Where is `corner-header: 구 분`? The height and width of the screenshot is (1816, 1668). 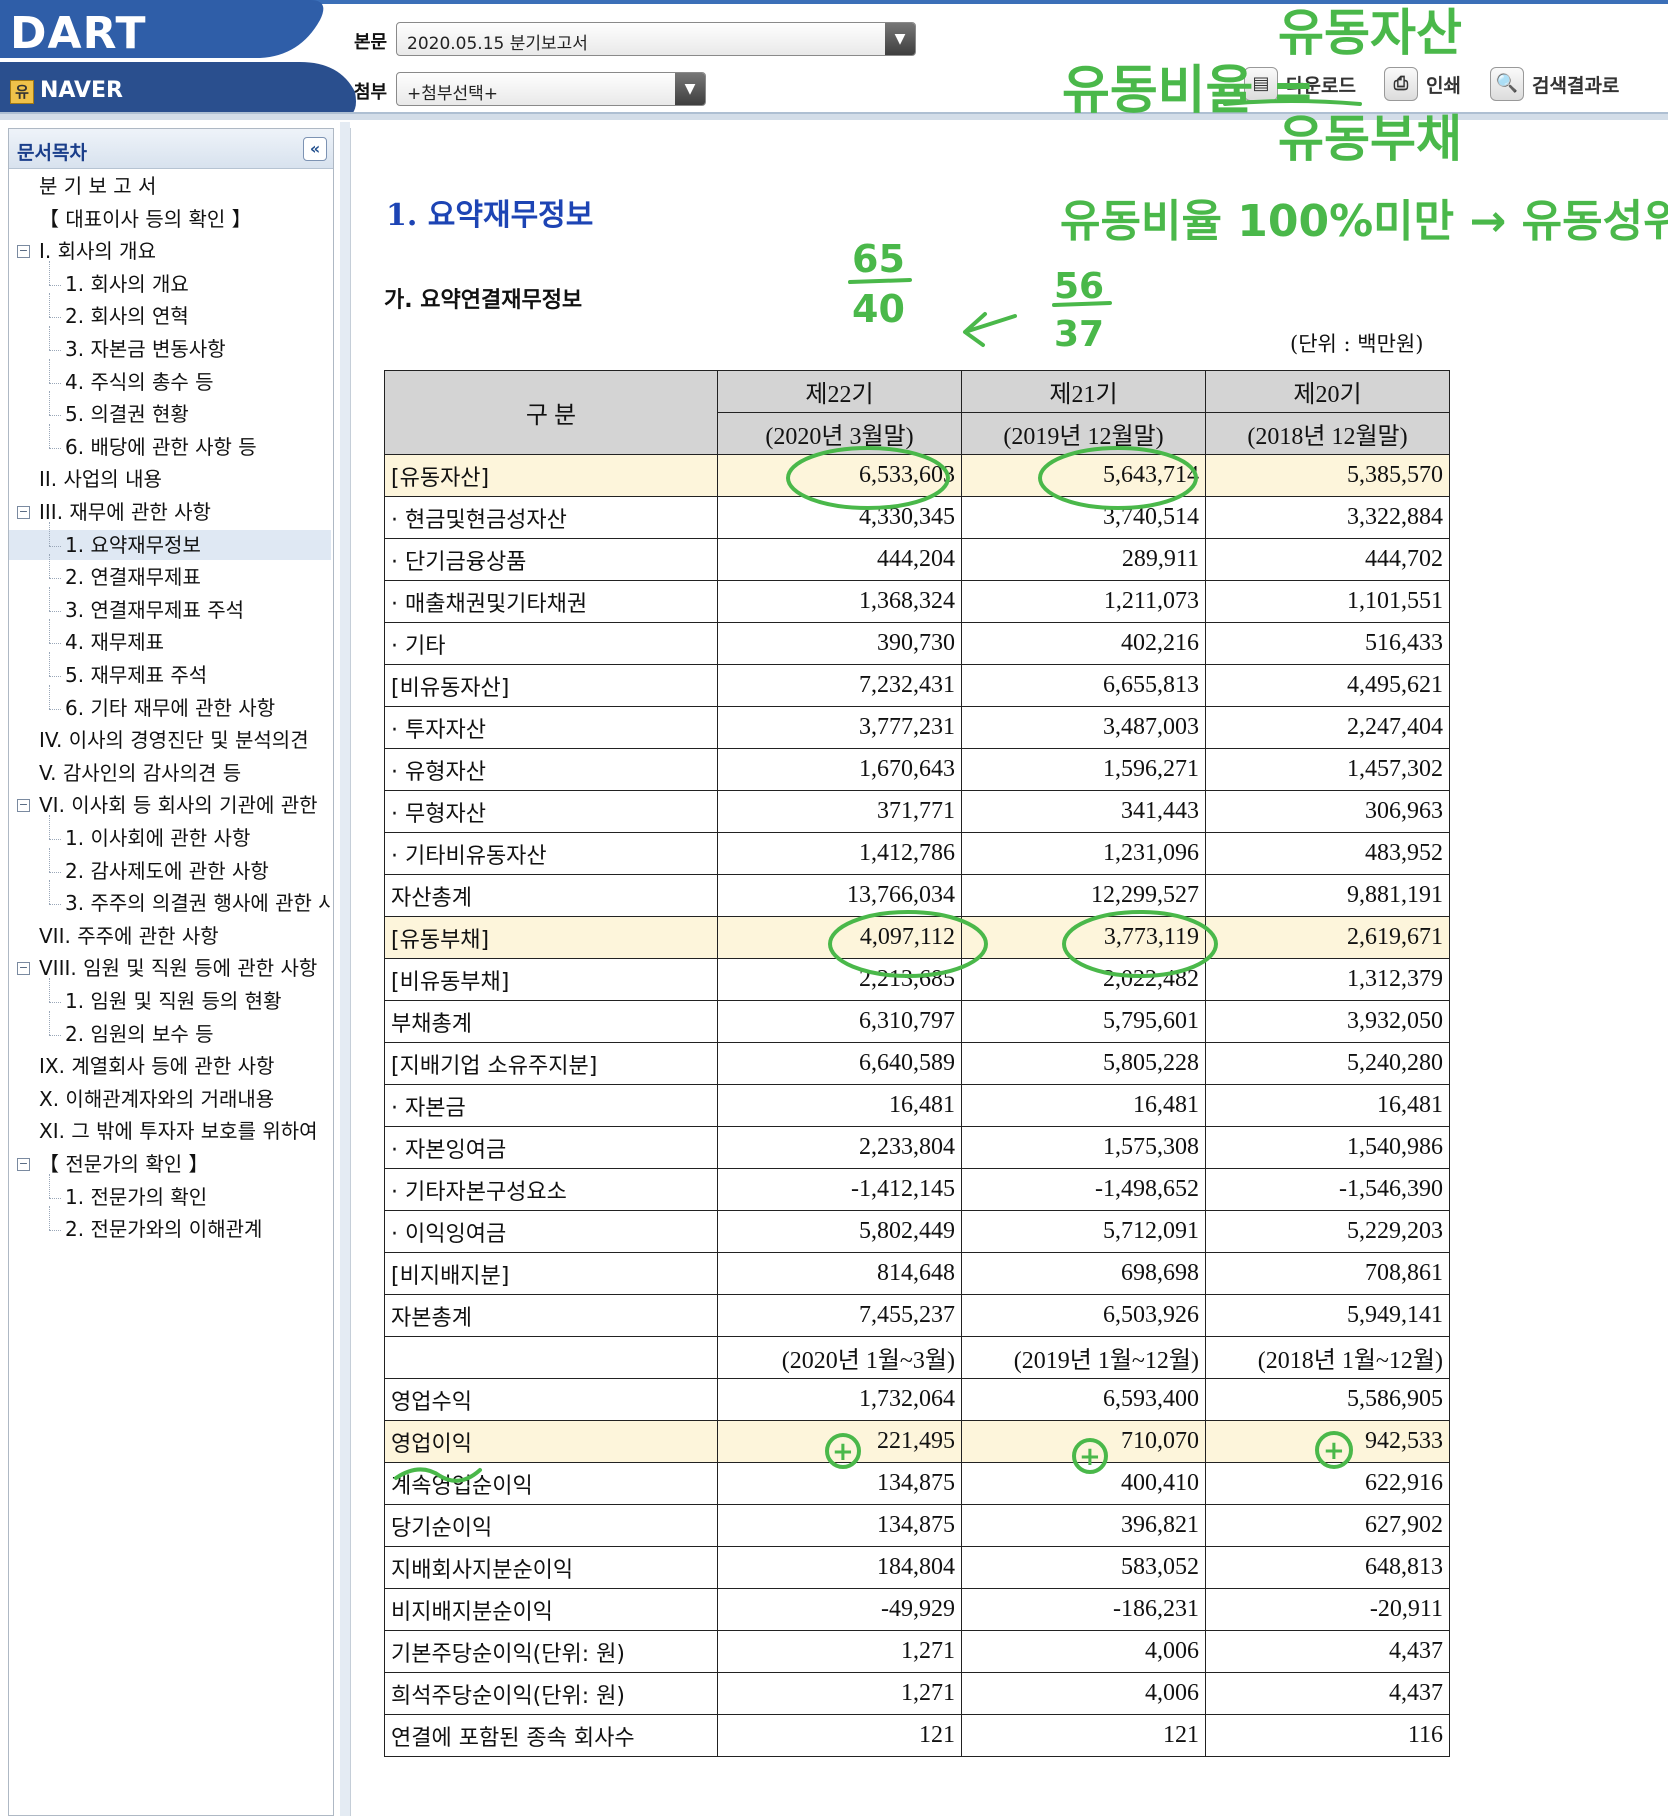 corner-header: 구 분 is located at coordinates (551, 412).